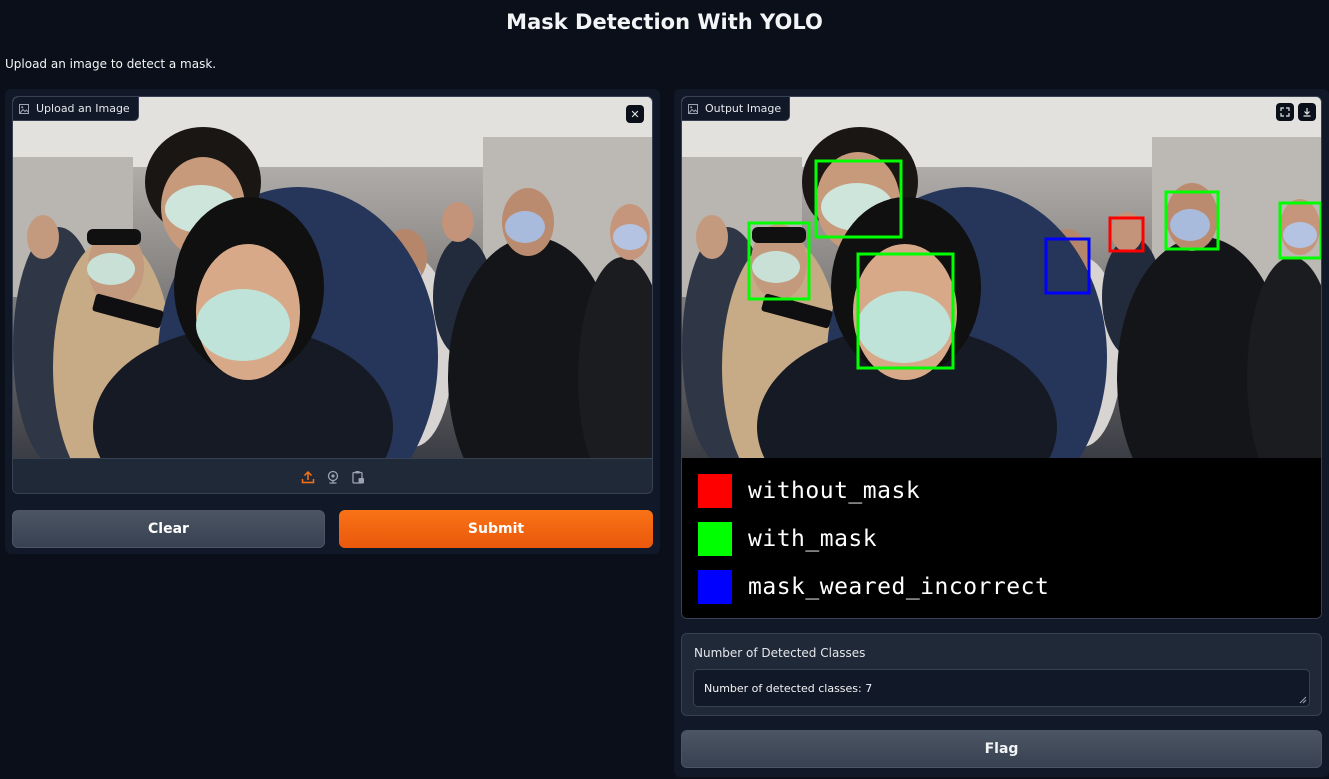  I want to click on clear-button: Clear, so click(168, 529).